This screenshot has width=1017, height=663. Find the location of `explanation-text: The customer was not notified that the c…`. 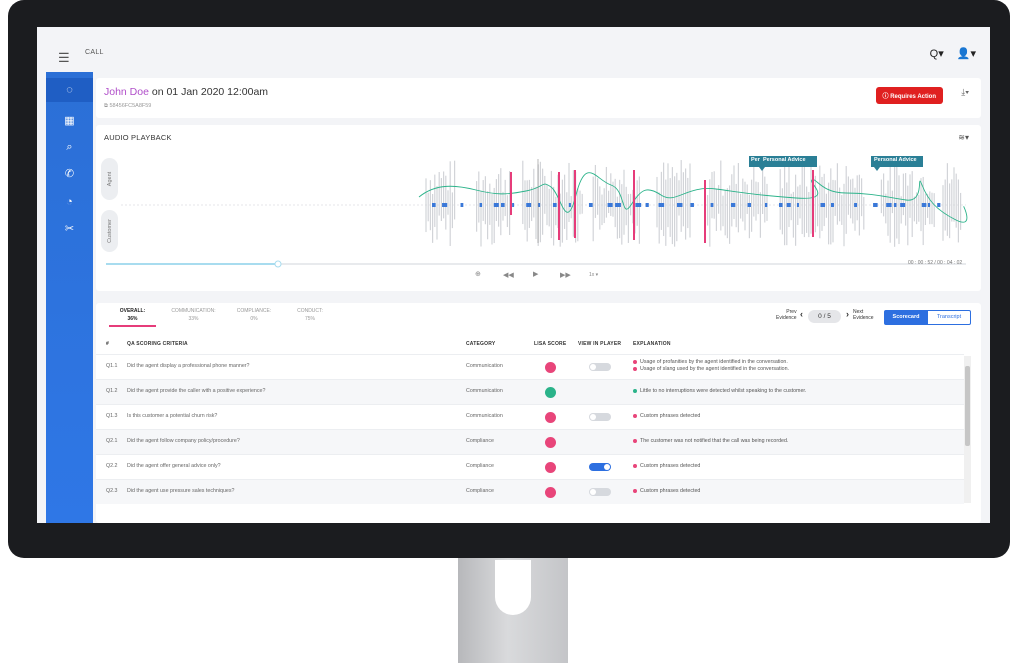

explanation-text: The customer was not notified that the c… is located at coordinates (714, 441).